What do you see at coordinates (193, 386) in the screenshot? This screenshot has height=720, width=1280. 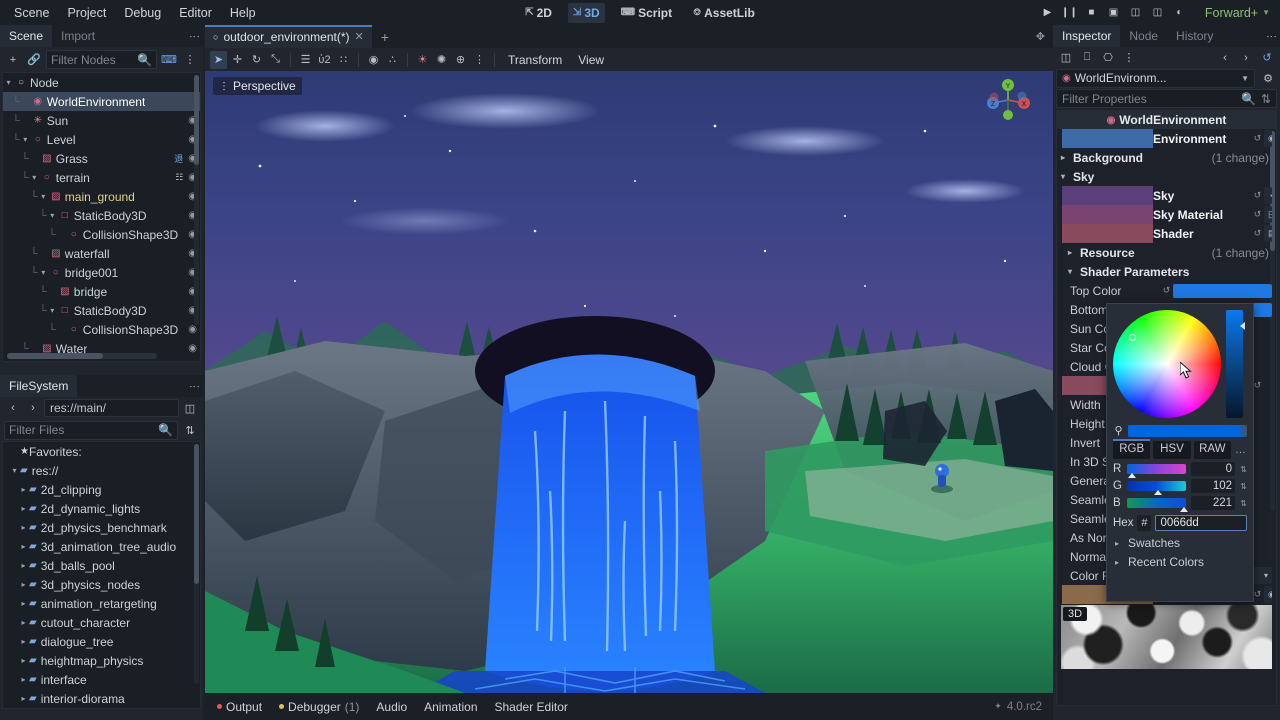 I see `filesystem-menu-button: ⋮` at bounding box center [193, 386].